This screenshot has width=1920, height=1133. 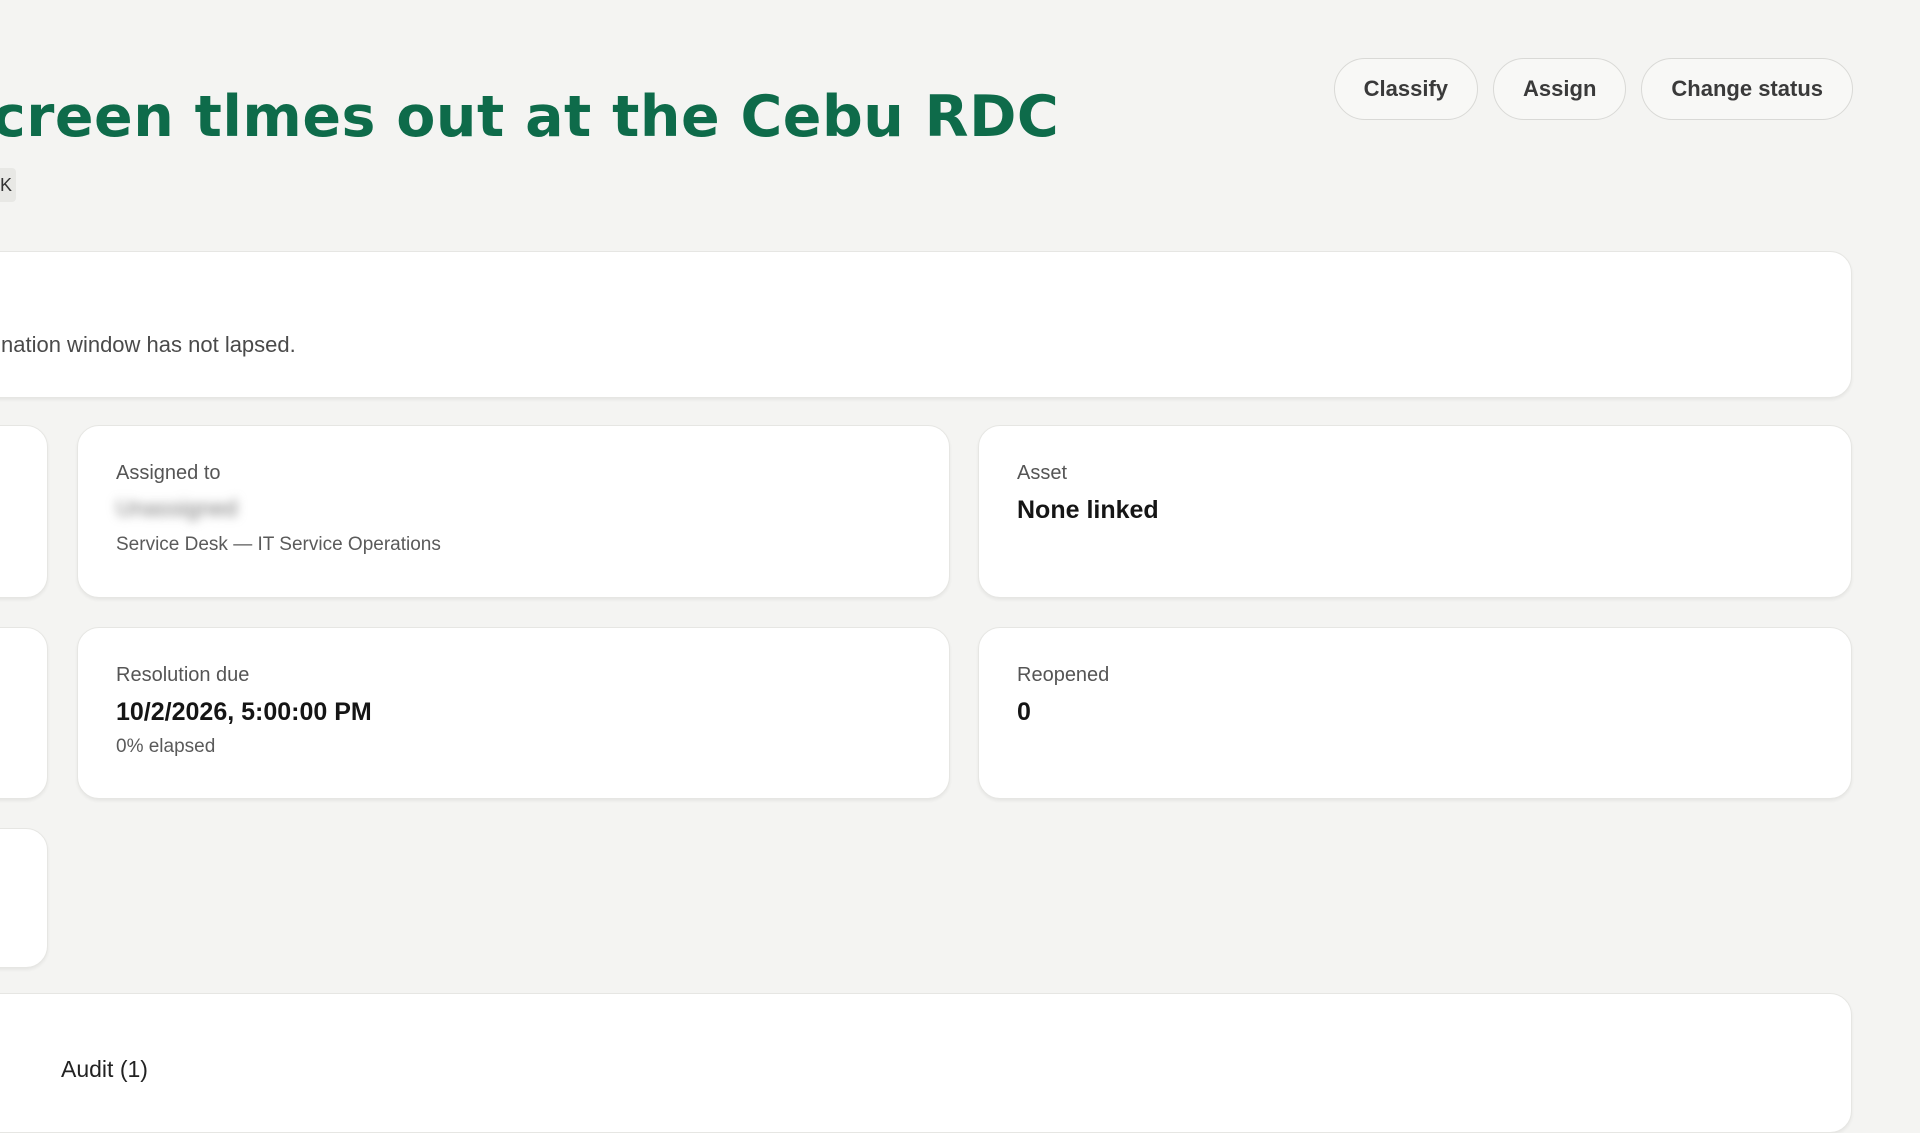 What do you see at coordinates (8, 185) in the screenshot?
I see `category-tag: K` at bounding box center [8, 185].